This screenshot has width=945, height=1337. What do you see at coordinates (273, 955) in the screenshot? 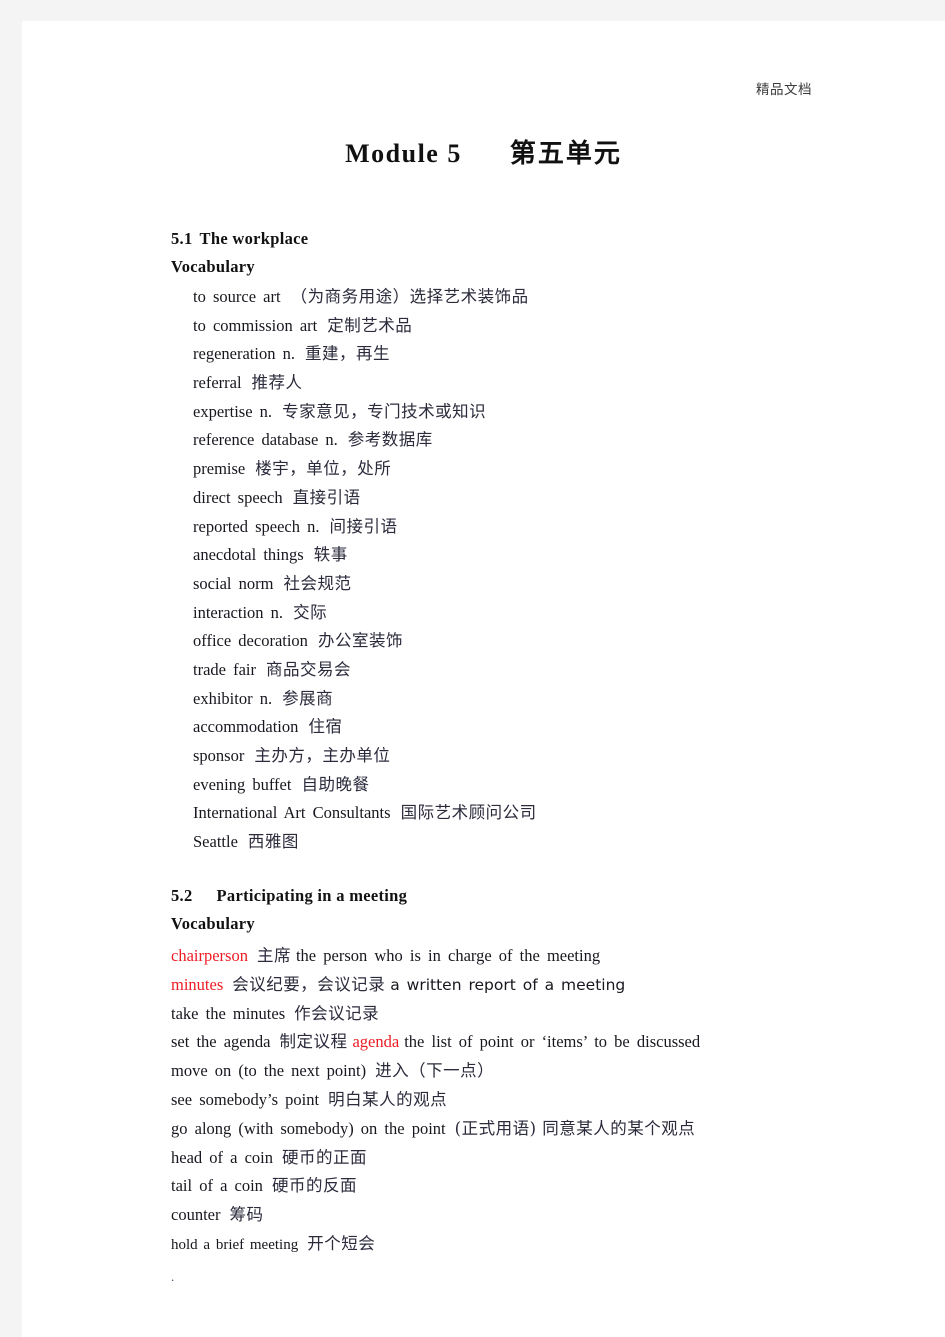
I see `vocabulary-translation: 主席` at bounding box center [273, 955].